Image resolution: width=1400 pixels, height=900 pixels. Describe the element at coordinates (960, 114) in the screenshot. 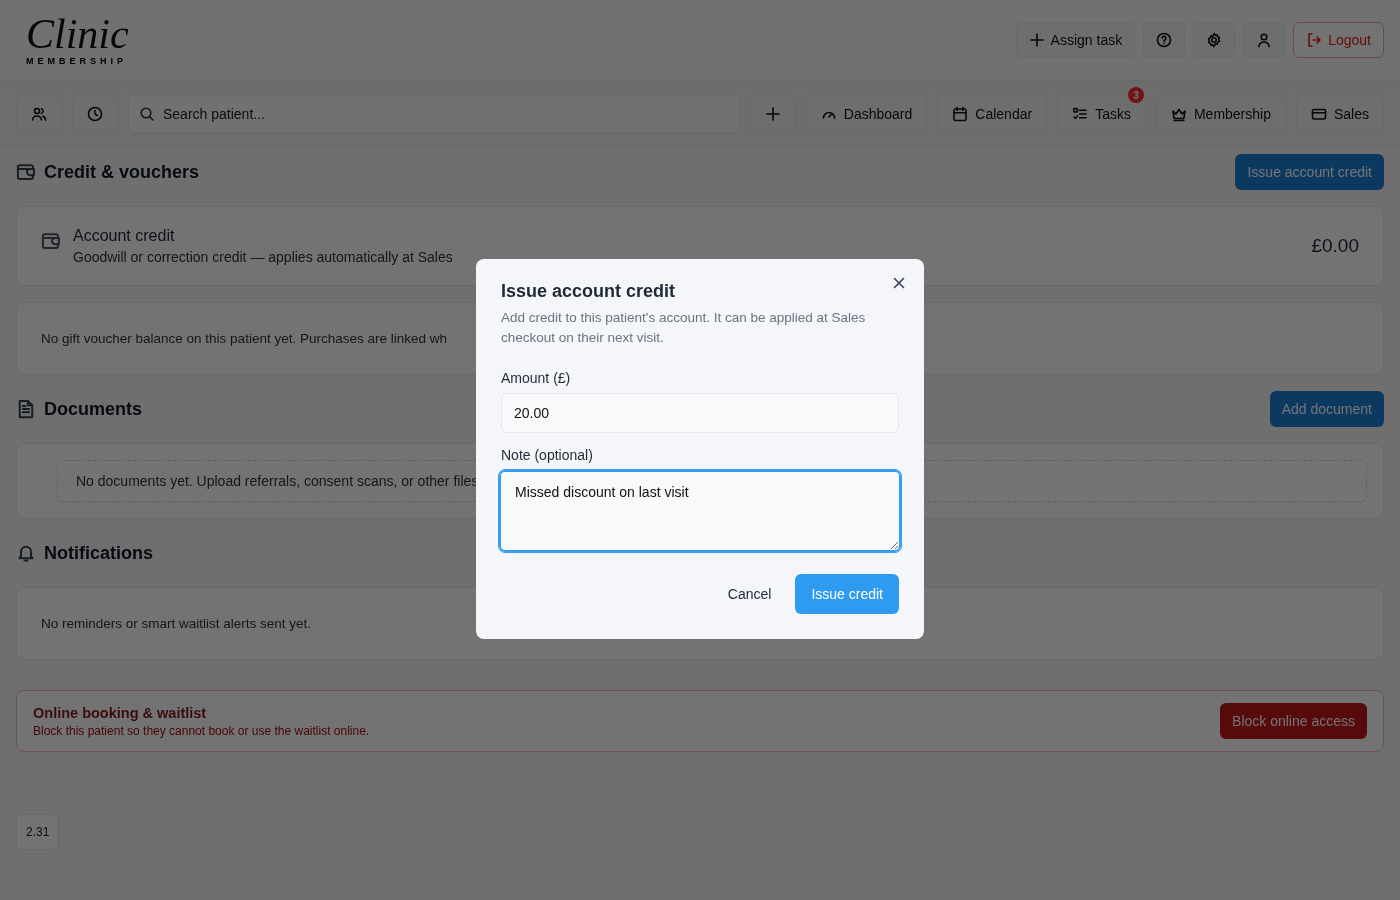

I see `calendar-icon` at that location.